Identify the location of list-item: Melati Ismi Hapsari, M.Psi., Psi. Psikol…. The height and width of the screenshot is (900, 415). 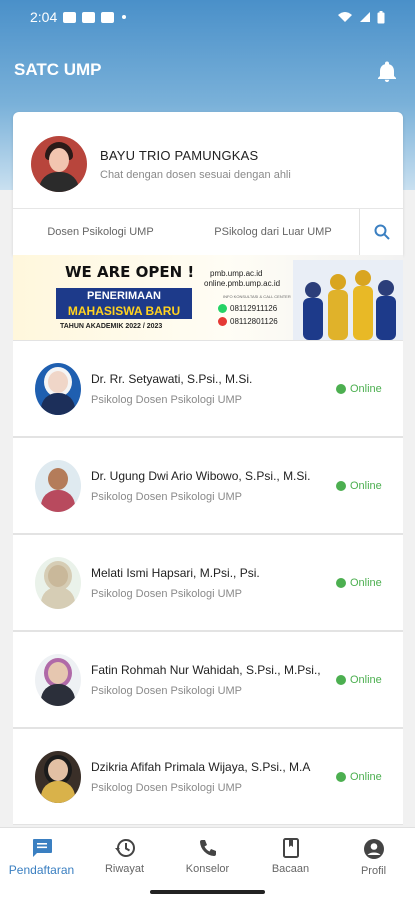
(208, 582).